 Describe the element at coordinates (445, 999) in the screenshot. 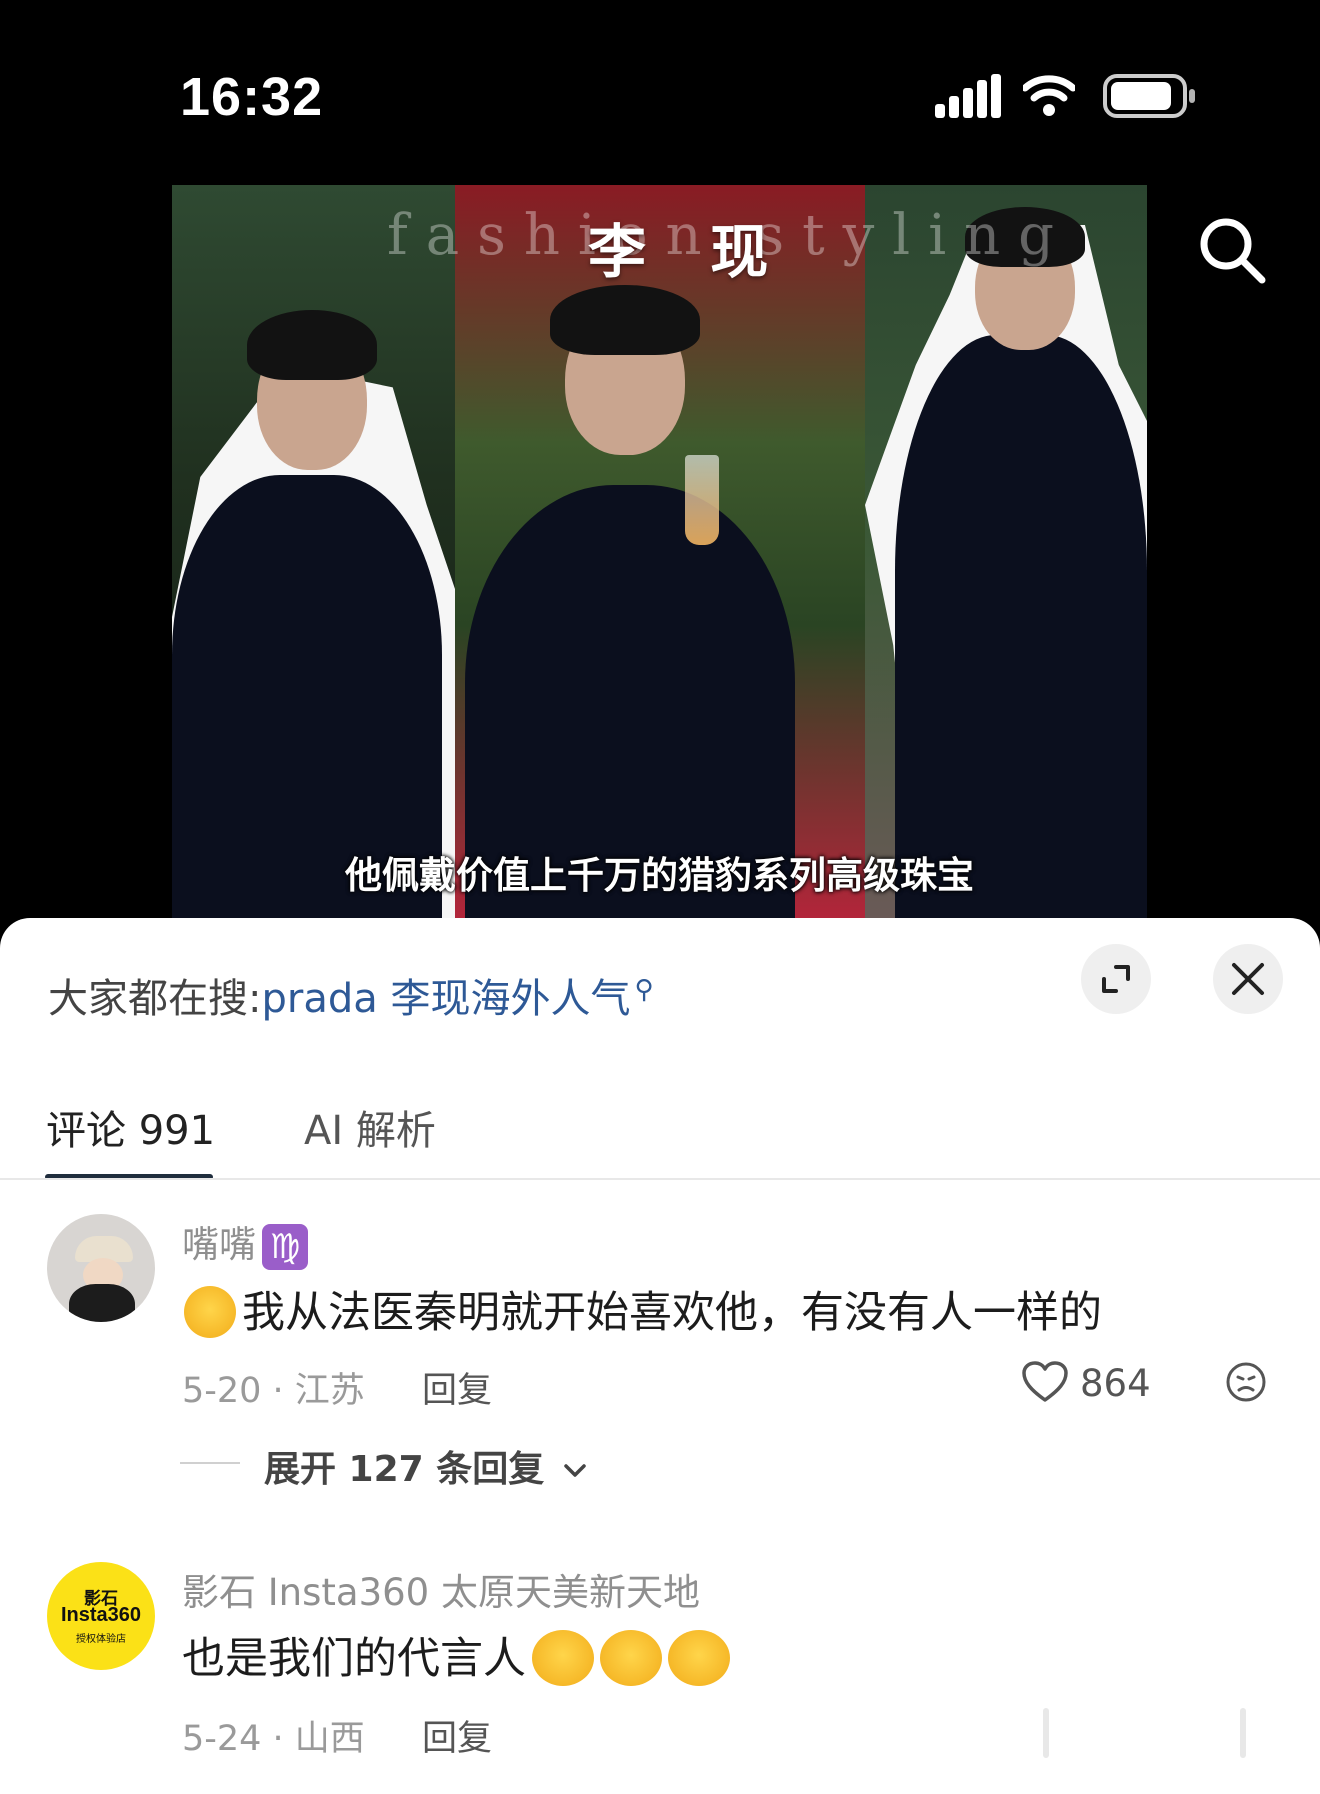

I see `trending-query: prada 李现海外人气` at that location.